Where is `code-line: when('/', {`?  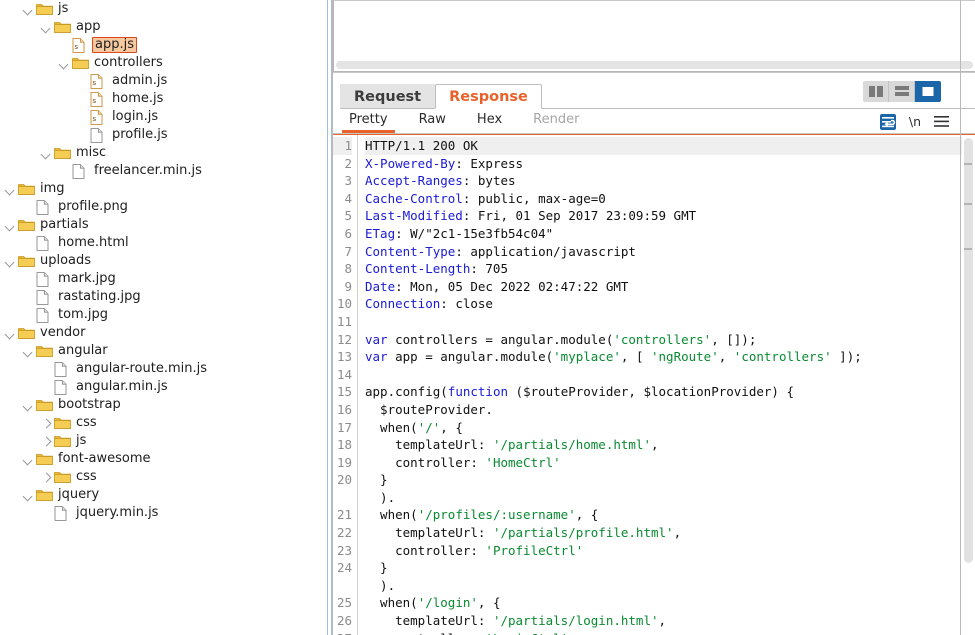 code-line: when('/', { is located at coordinates (663, 428).